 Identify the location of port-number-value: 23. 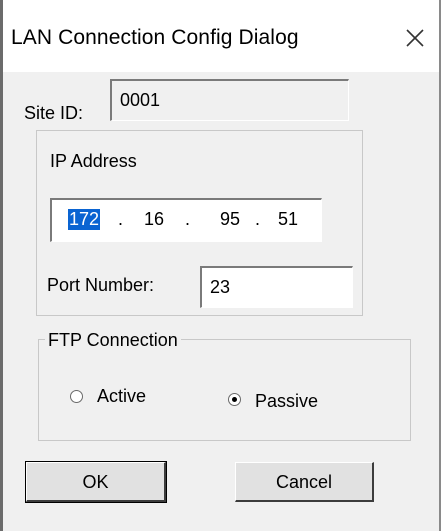
(220, 287).